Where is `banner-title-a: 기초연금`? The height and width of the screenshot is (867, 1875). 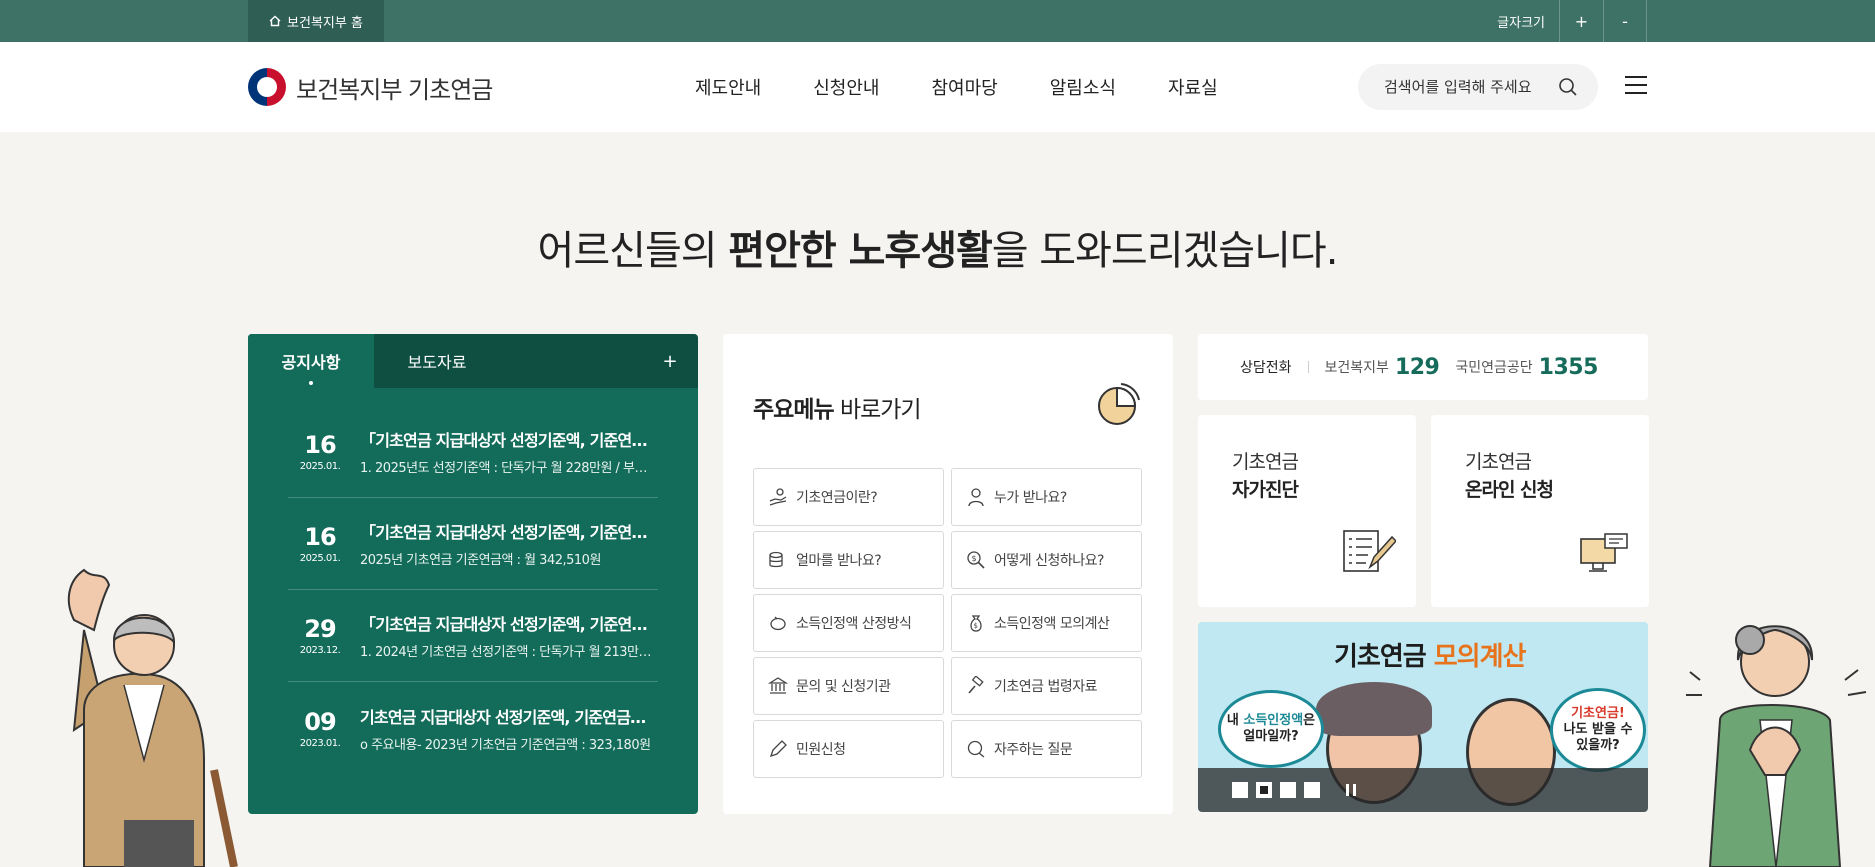 banner-title-a: 기초연금 is located at coordinates (1384, 657).